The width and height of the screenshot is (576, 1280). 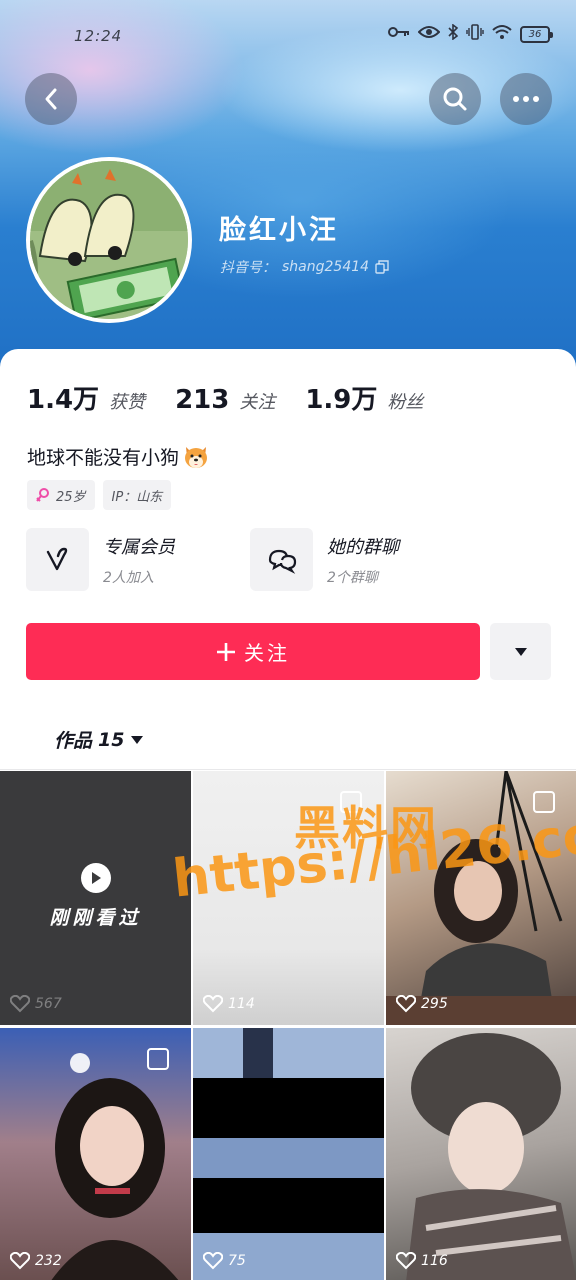 I want to click on ip-text: IP：山东, so click(x=137, y=497).